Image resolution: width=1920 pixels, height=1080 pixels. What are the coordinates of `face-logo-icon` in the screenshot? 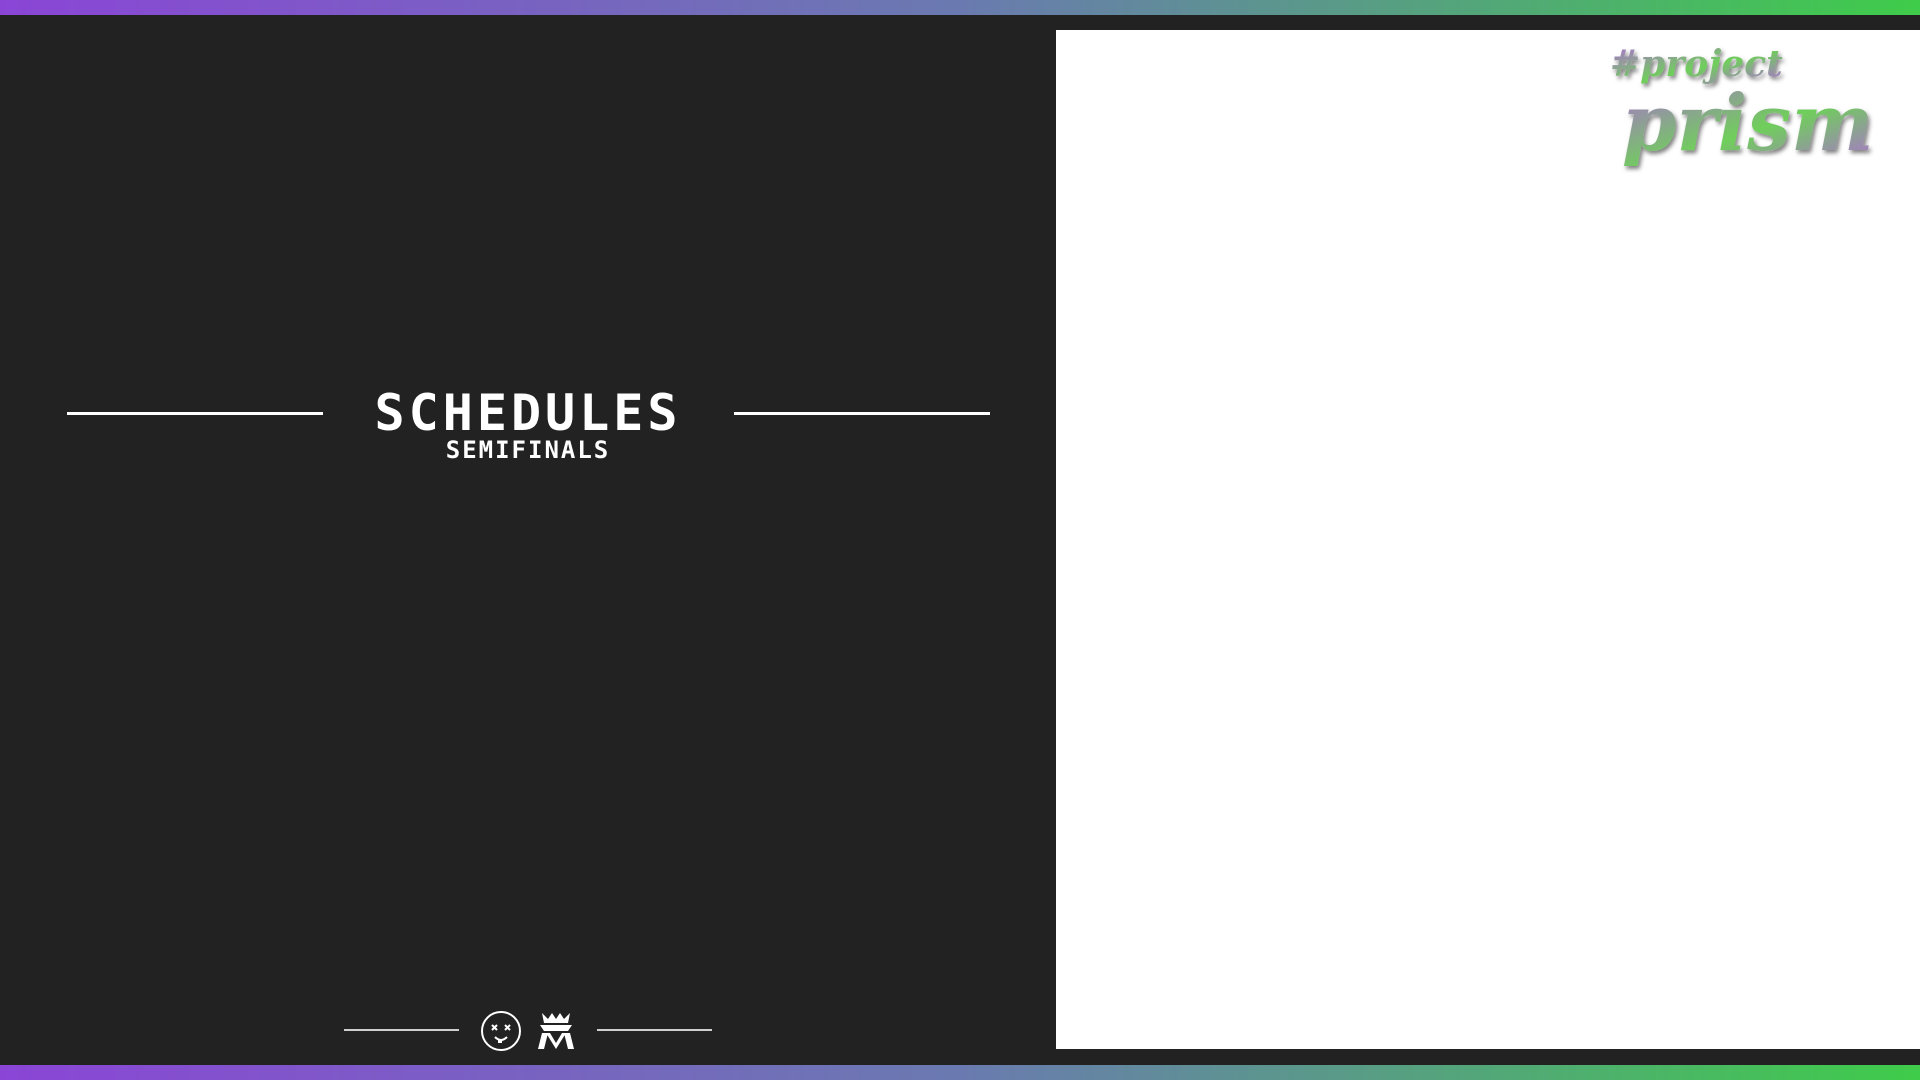 It's located at (501, 1031).